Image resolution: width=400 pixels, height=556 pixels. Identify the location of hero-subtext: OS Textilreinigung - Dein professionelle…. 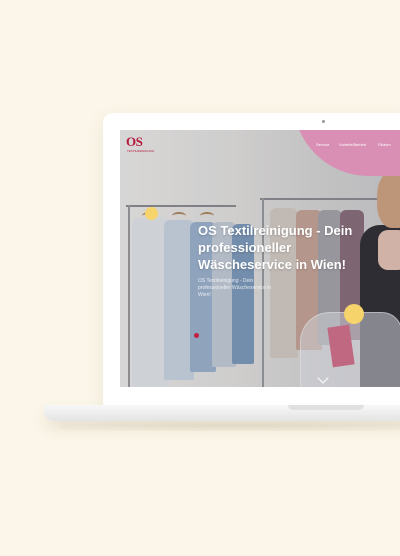
(235, 288).